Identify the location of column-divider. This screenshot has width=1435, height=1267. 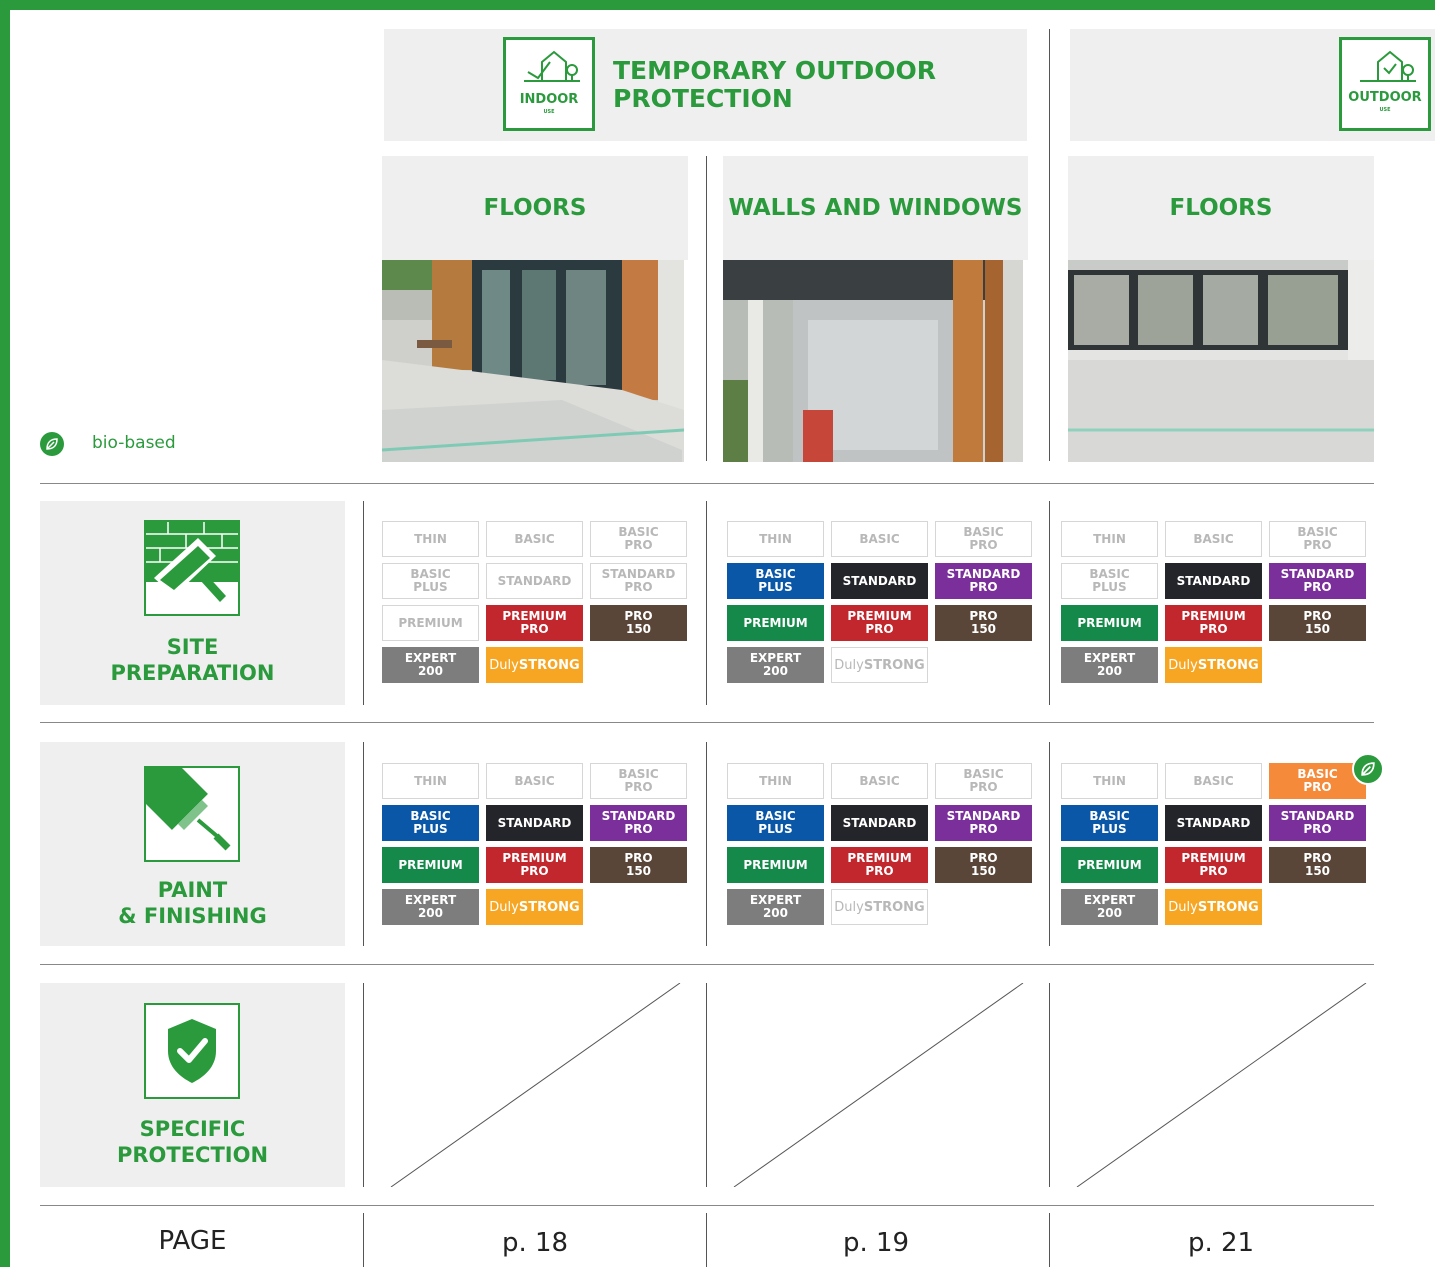
(1049, 245).